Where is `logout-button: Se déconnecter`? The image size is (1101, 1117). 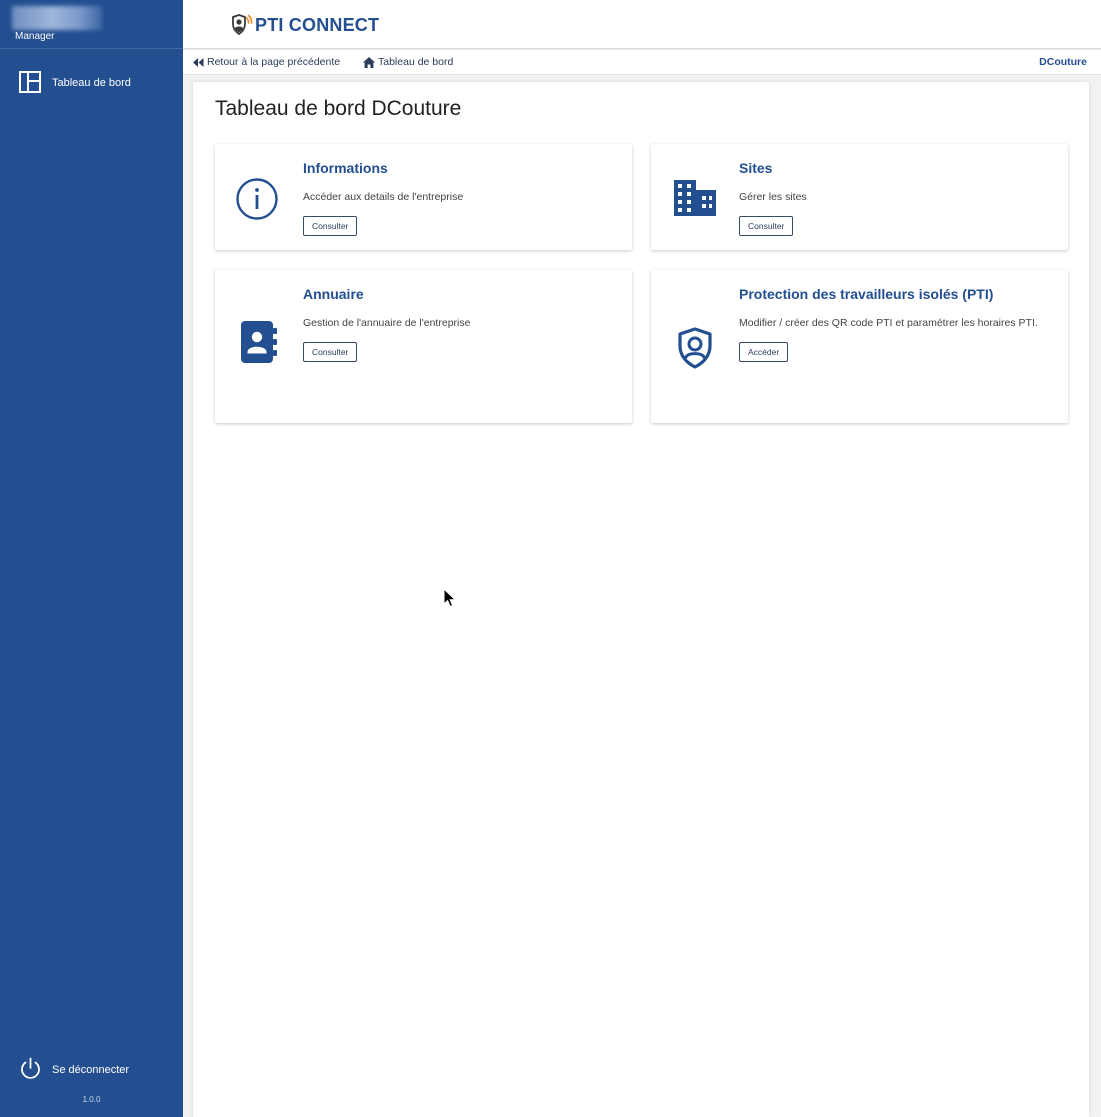 logout-button: Se déconnecter is located at coordinates (91, 1069).